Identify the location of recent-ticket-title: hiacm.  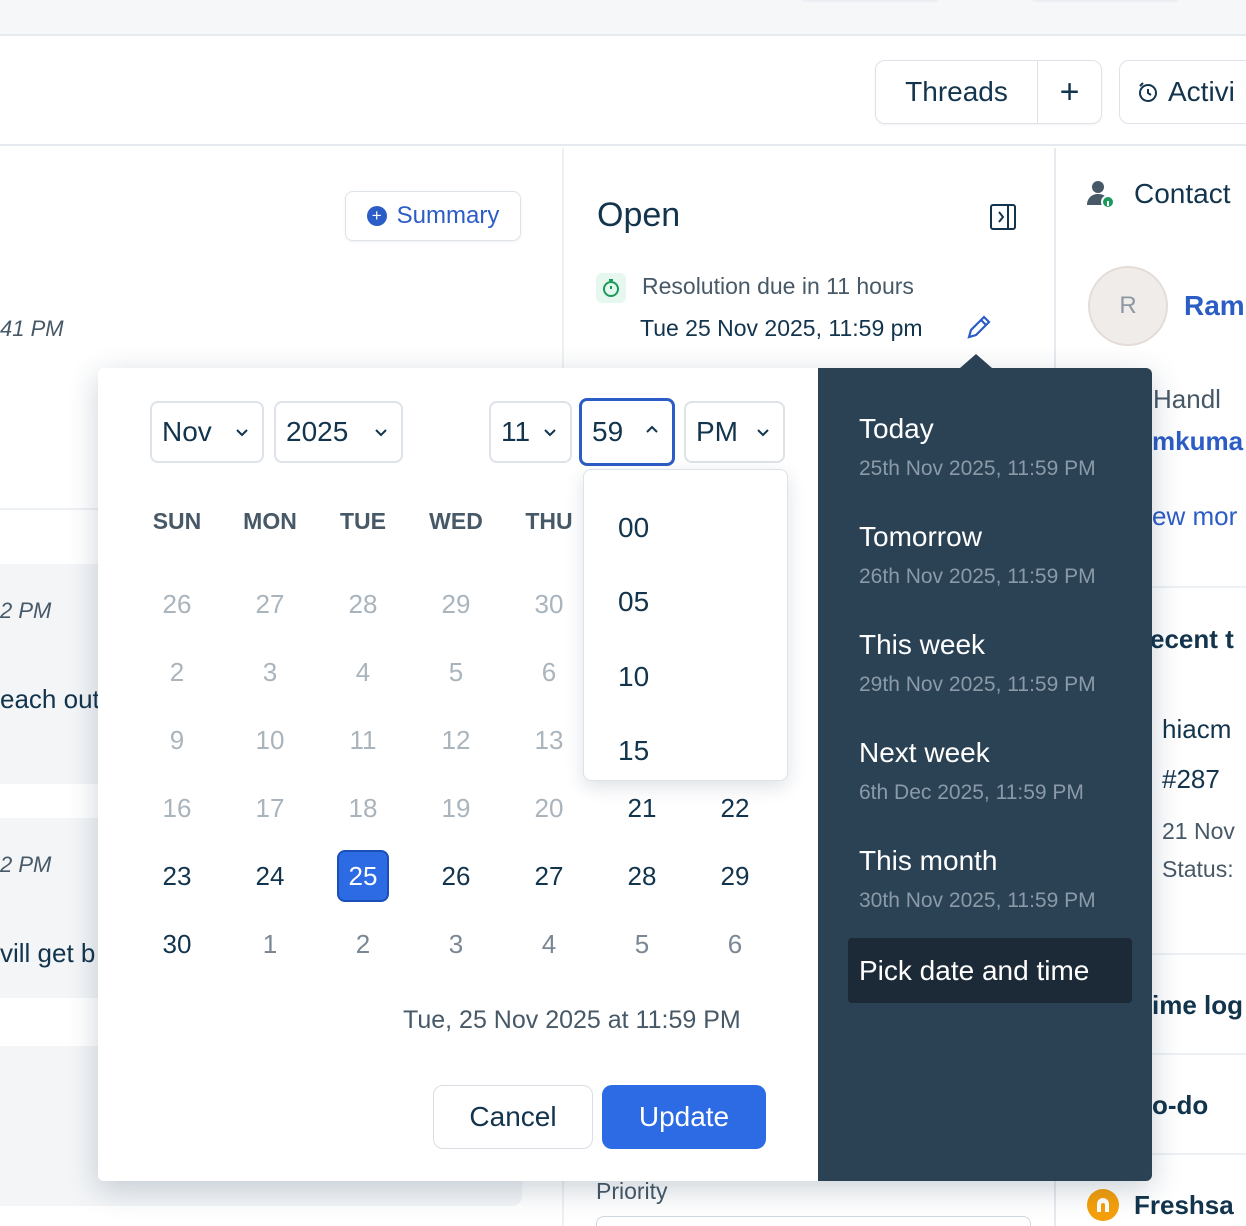
(1196, 729).